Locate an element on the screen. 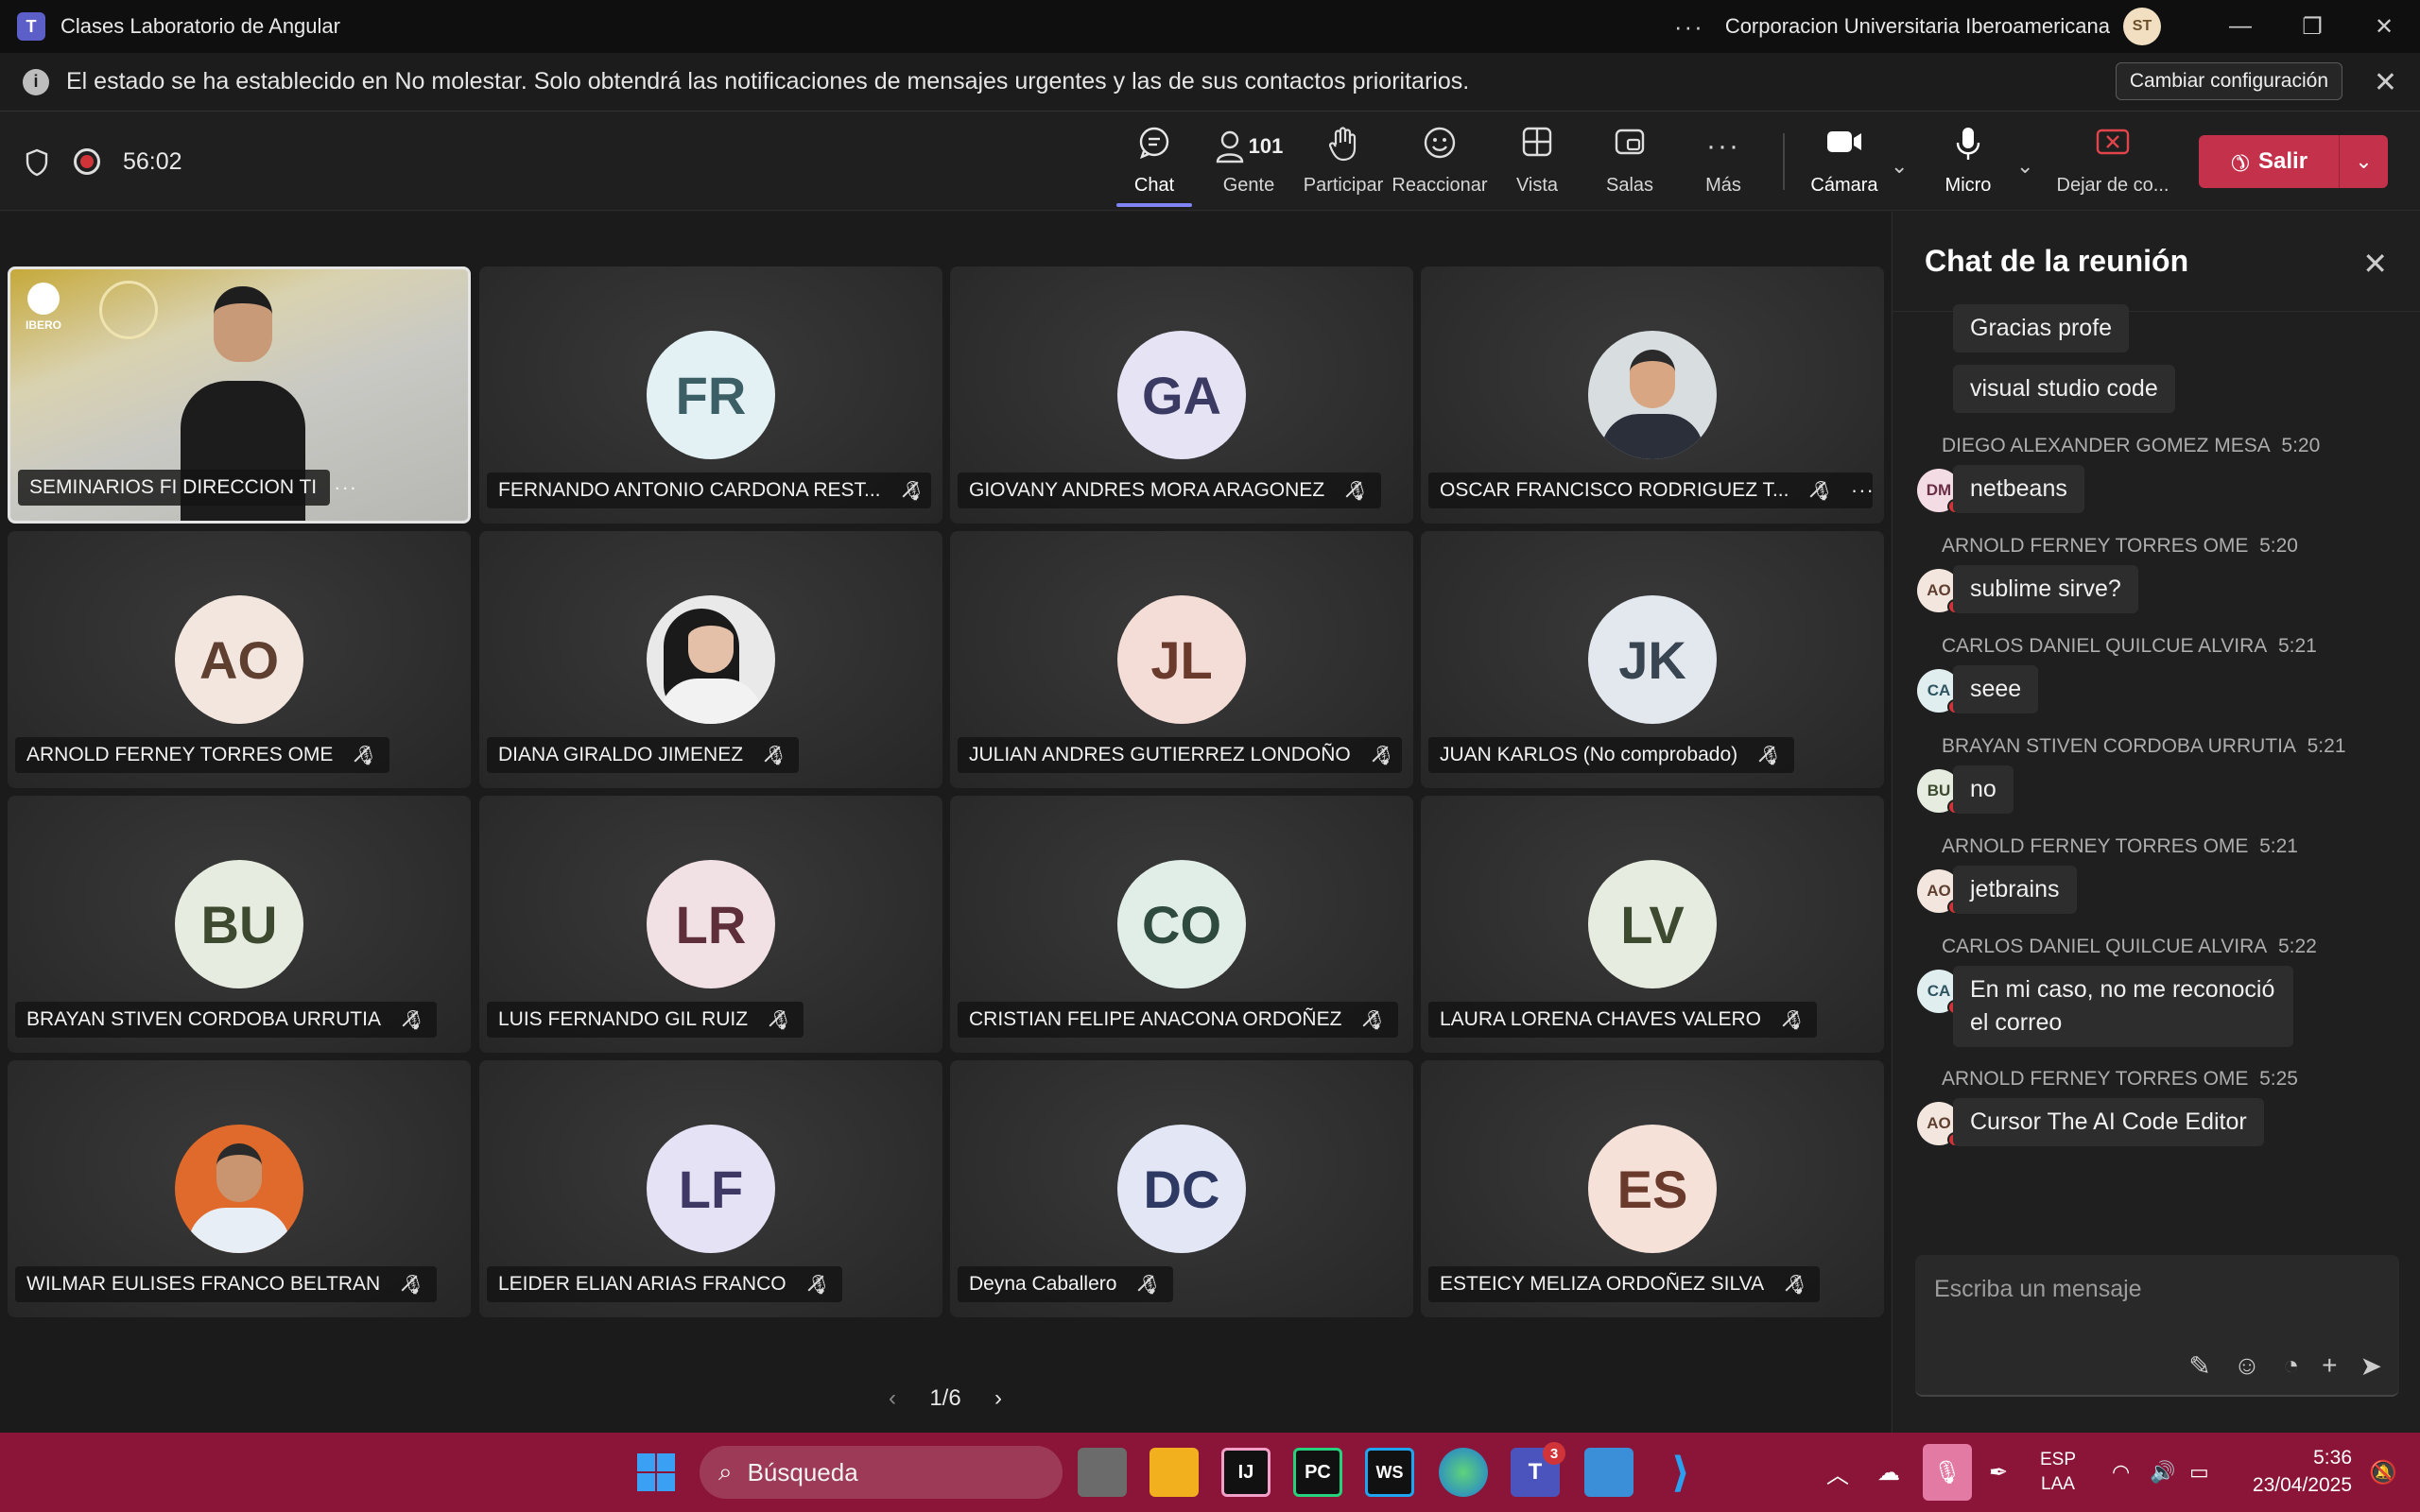 This screenshot has width=2420, height=1512. notepad-icon is located at coordinates (1609, 1472).